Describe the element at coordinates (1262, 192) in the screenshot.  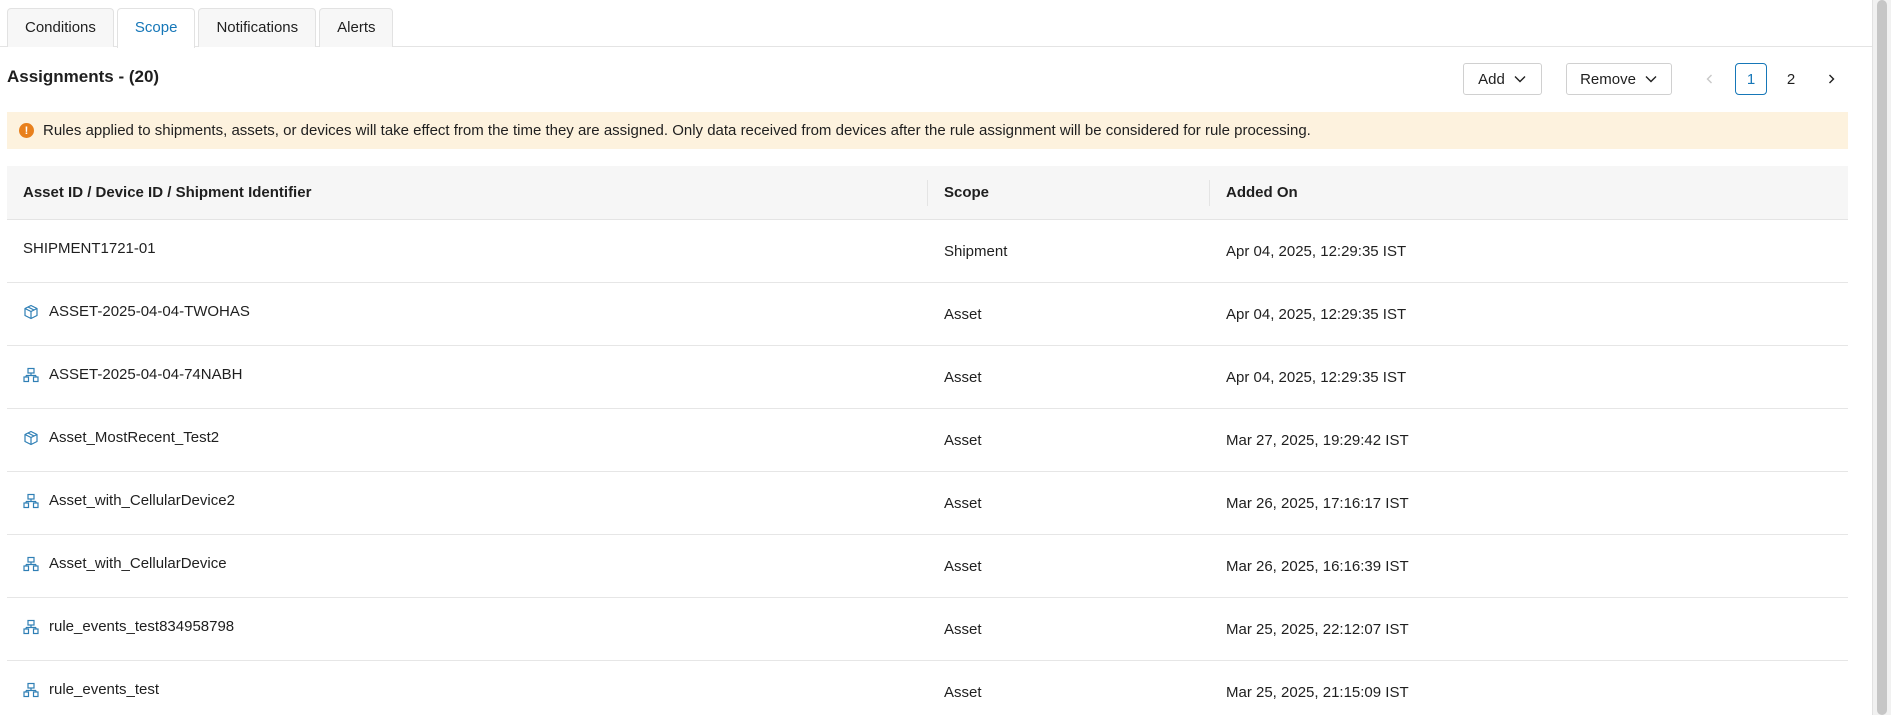
I see `column-header-added-on: Added On` at that location.